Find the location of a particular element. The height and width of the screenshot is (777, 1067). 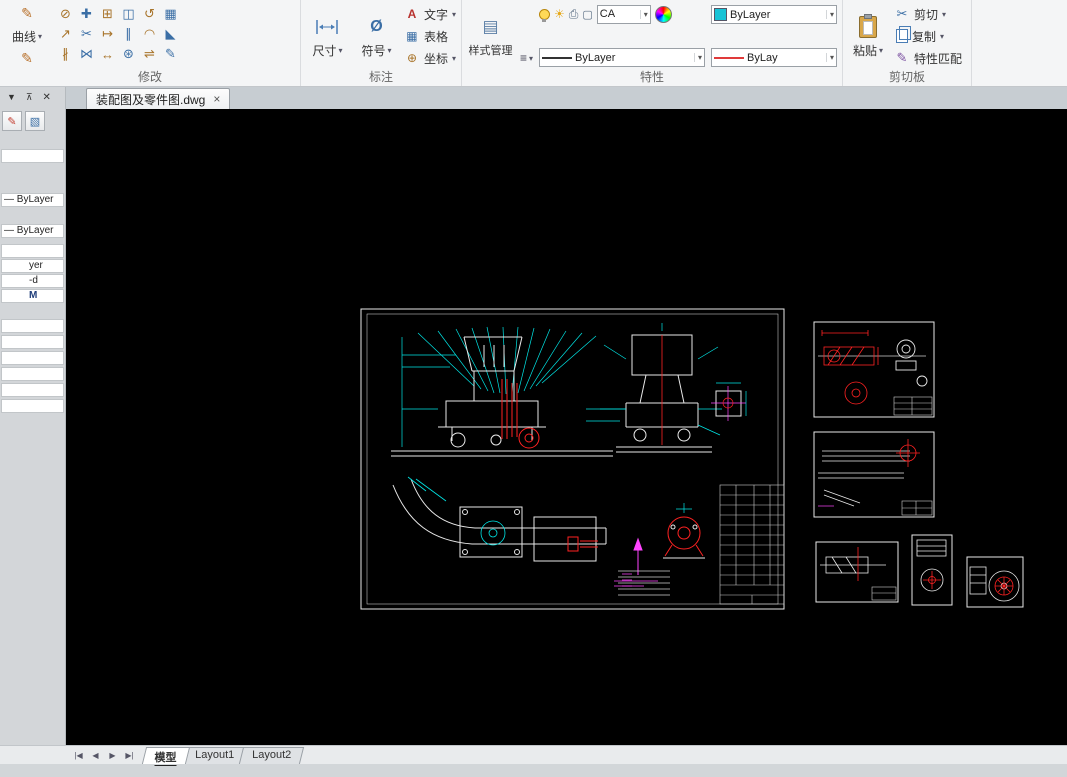

color-wheel-icon is located at coordinates (663, 14).